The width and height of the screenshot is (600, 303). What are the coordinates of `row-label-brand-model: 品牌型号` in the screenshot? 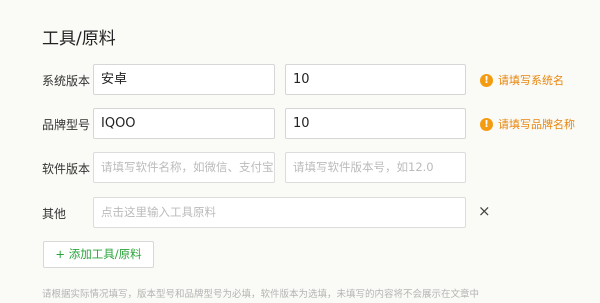 It's located at (66, 125).